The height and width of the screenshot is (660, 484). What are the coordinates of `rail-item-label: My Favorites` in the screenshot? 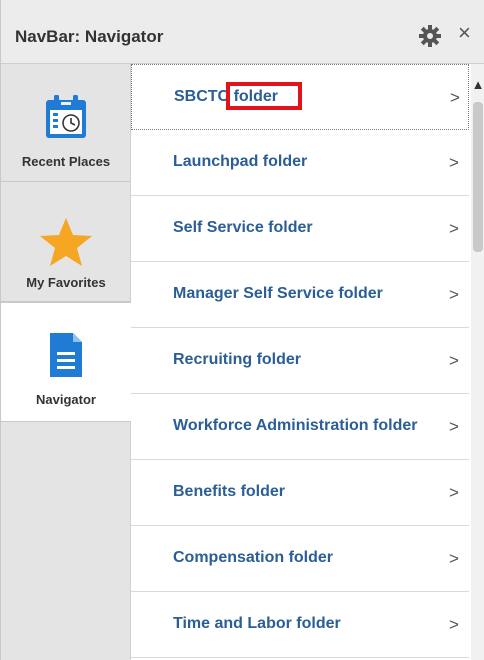 It's located at (66, 282).